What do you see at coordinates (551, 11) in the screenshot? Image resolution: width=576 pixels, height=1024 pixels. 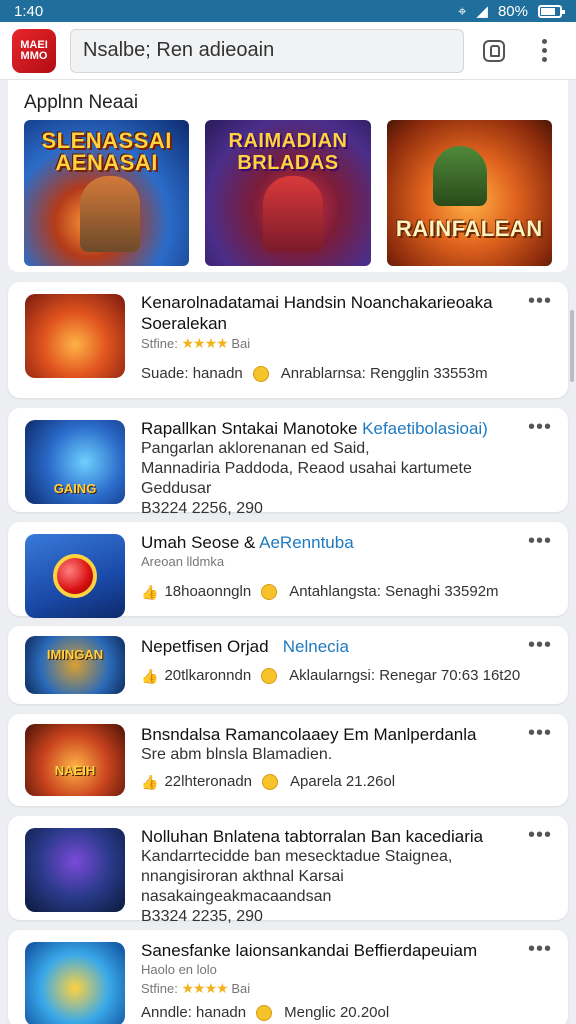 I see `battery-icon` at bounding box center [551, 11].